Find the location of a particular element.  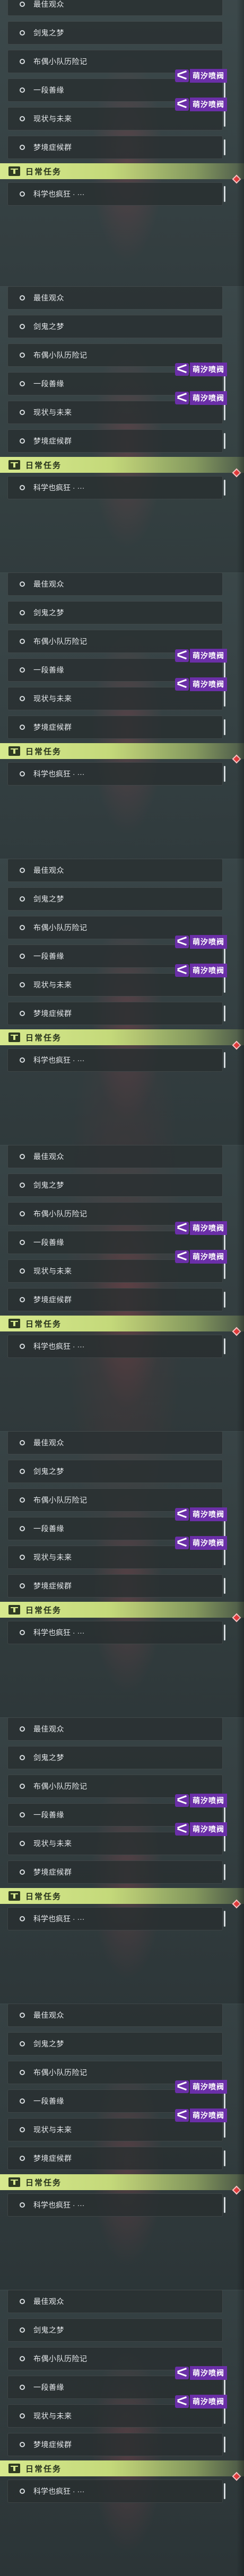

quest-item-label: 梦境症候群 is located at coordinates (53, 1872).